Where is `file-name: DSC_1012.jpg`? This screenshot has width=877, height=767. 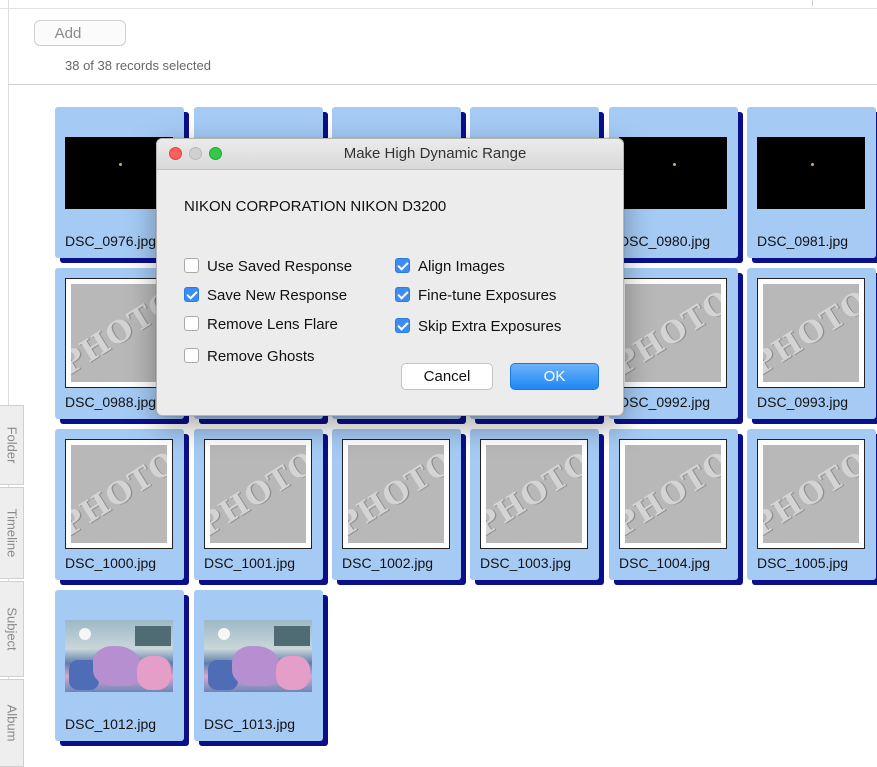
file-name: DSC_1012.jpg is located at coordinates (111, 724).